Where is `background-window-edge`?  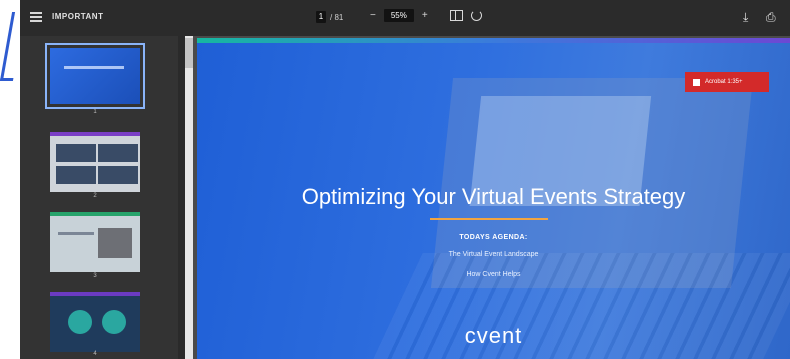
background-window-edge is located at coordinates (13, 179).